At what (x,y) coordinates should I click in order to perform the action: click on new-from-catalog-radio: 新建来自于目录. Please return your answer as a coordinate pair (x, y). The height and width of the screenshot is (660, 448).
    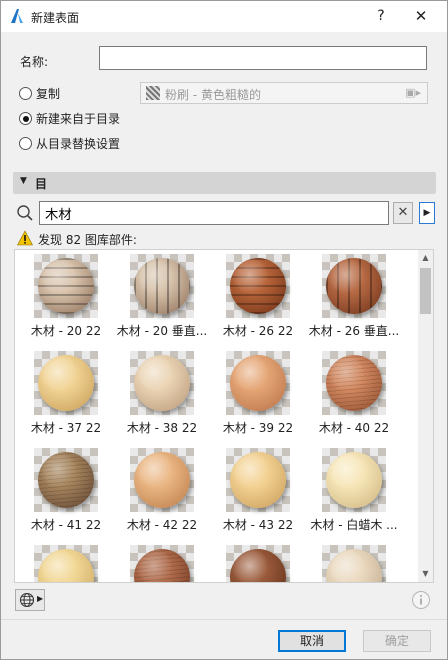
    Looking at the image, I should click on (94, 119).